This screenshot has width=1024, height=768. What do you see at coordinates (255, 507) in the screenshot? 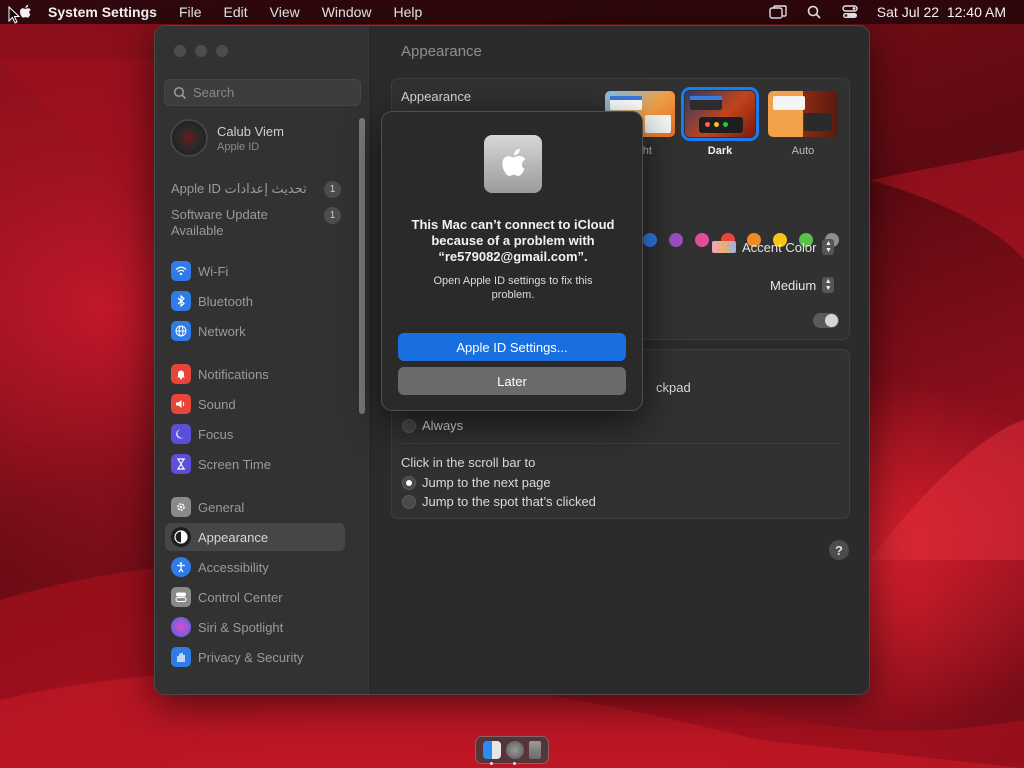
I see `sidebar-item-general: General` at bounding box center [255, 507].